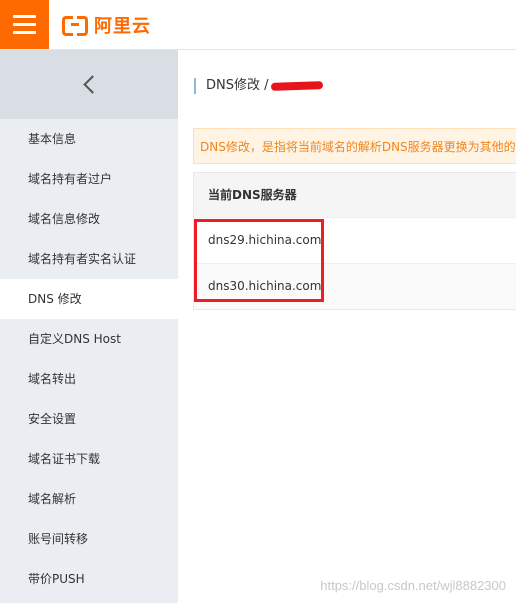 The width and height of the screenshot is (516, 603). What do you see at coordinates (52, 499) in the screenshot?
I see `sidebar-item-label: 域名解析` at bounding box center [52, 499].